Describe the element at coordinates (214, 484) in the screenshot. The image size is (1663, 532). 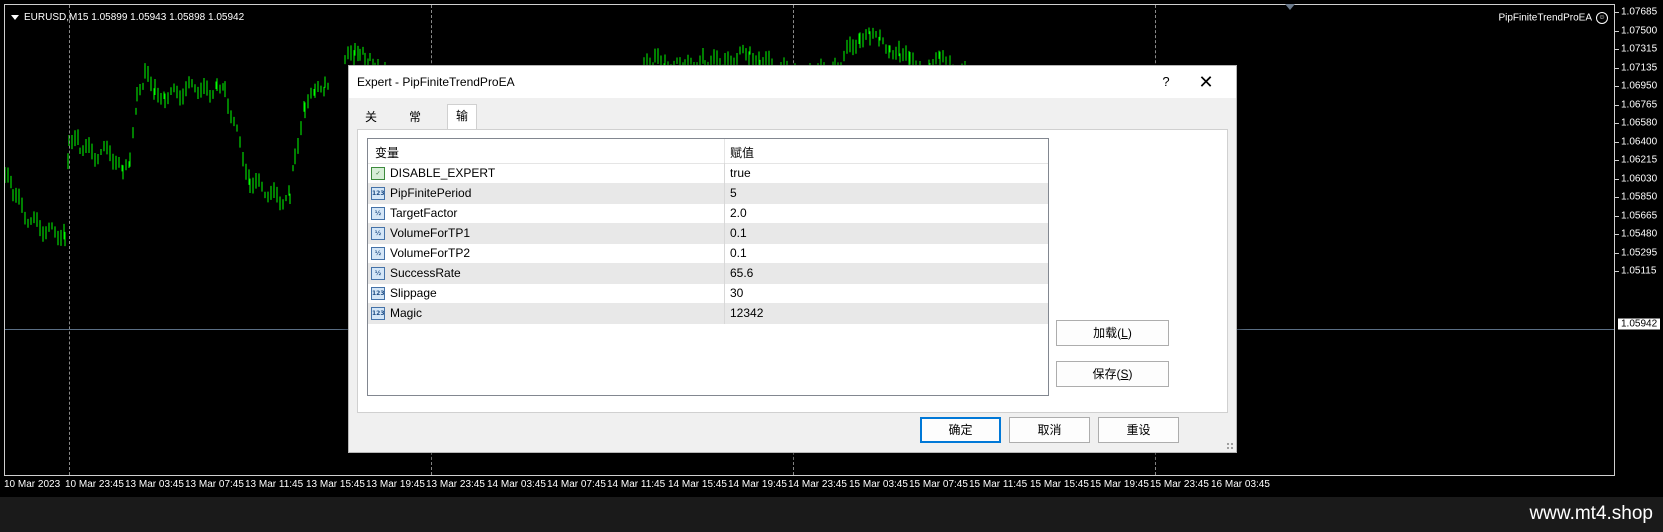
I see `time-label: 13 Mar 07:45` at that location.